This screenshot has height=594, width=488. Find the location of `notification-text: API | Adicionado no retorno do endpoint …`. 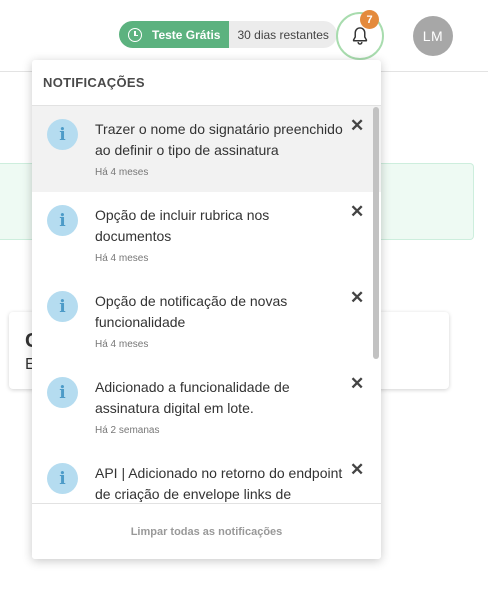

notification-text: API | Adicionado no retorno do endpoint … is located at coordinates (219, 483).